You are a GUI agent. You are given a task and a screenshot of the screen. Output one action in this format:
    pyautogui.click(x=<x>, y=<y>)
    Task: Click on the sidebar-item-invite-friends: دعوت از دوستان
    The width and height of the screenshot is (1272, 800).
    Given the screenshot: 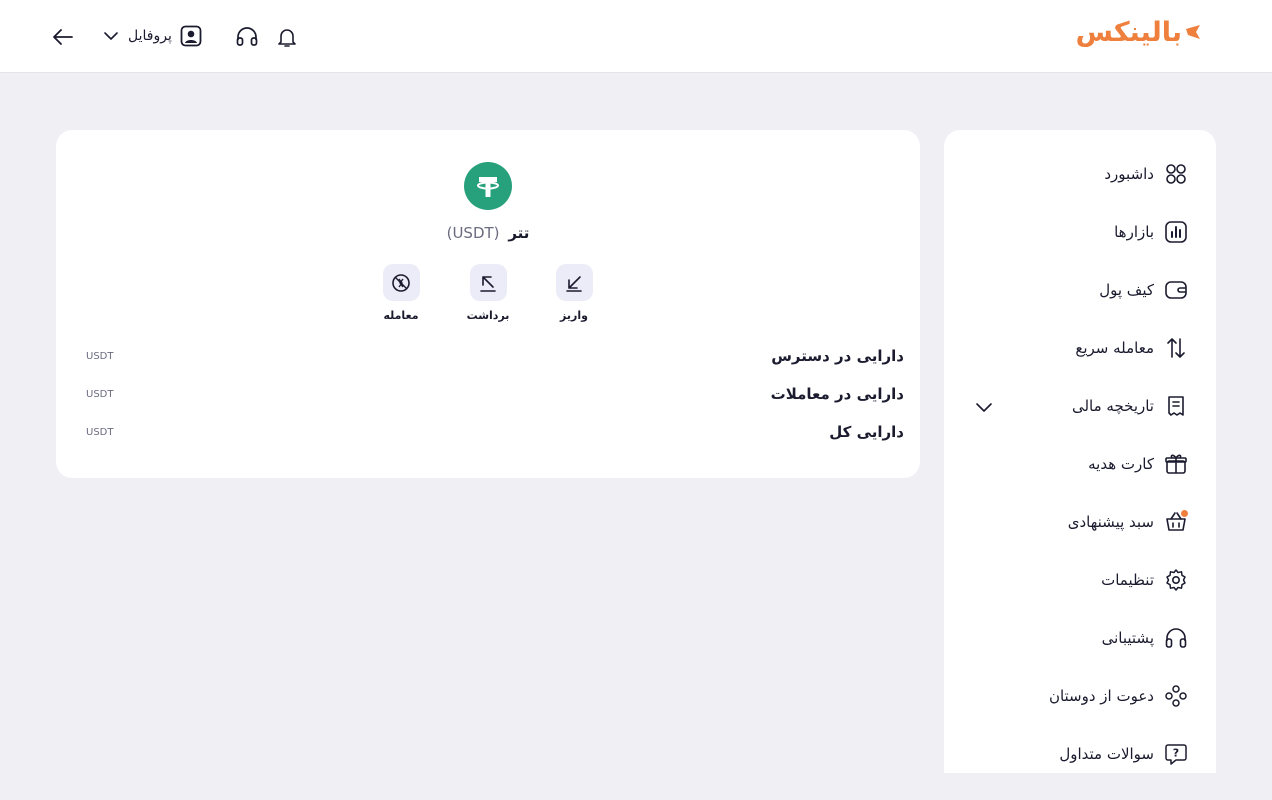 What is the action you would take?
    pyautogui.click(x=1080, y=696)
    